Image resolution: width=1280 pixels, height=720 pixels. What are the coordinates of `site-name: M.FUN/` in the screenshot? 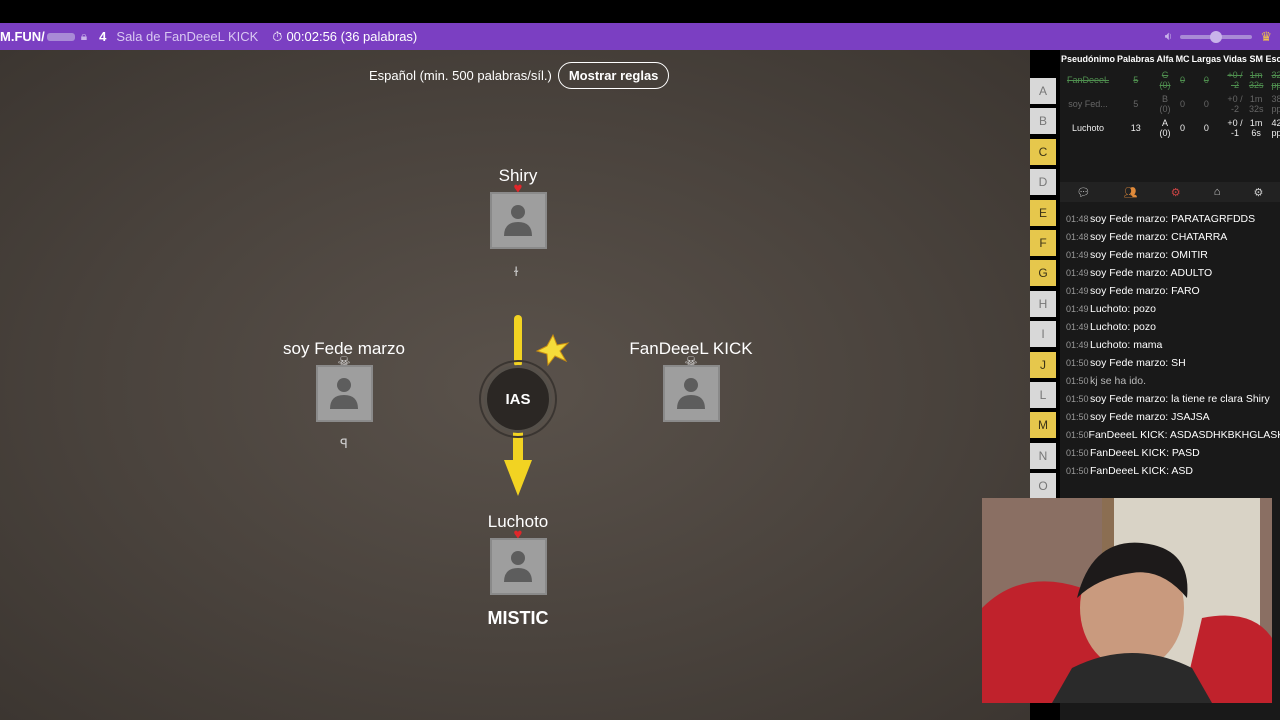 It's located at (22, 36).